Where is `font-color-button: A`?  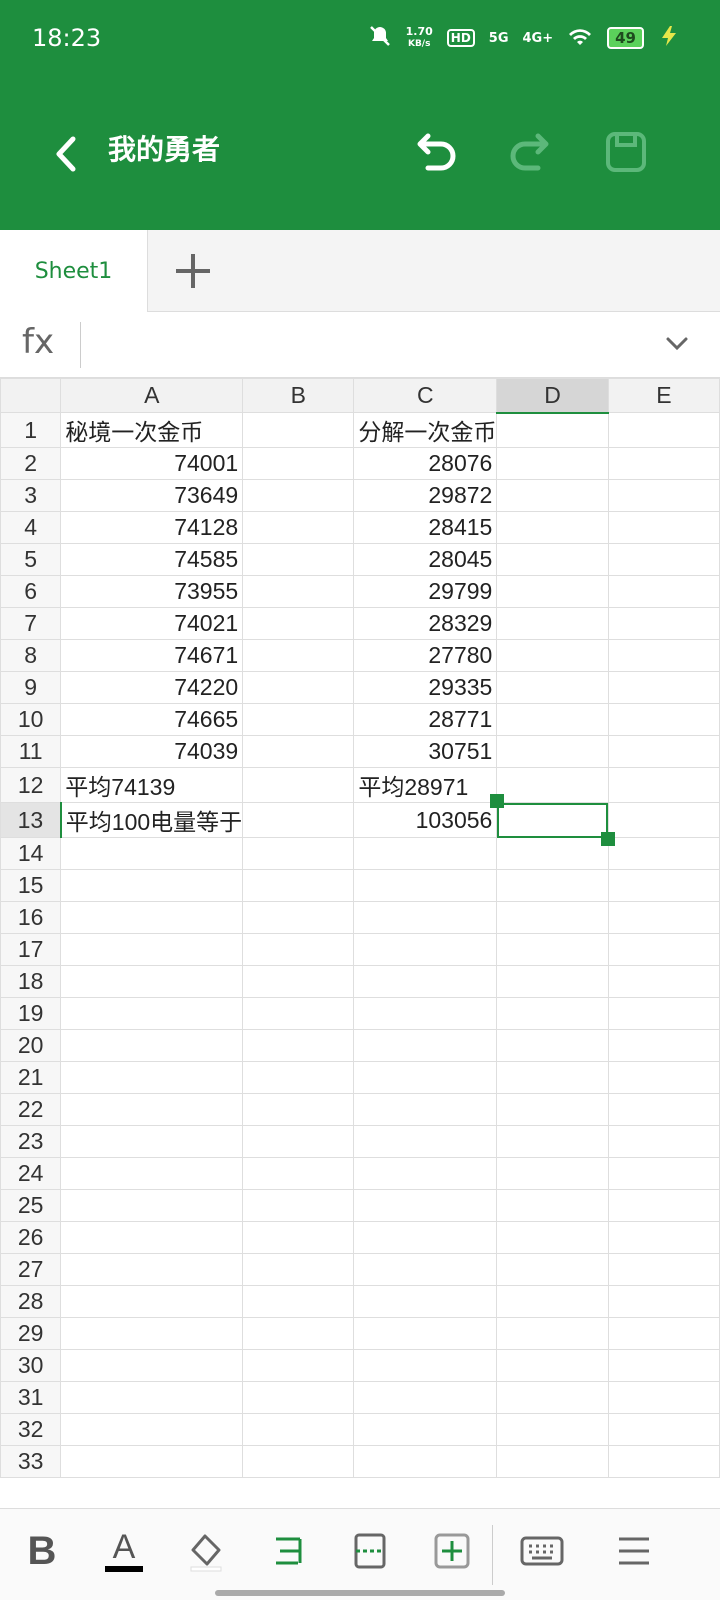 font-color-button: A is located at coordinates (124, 1551).